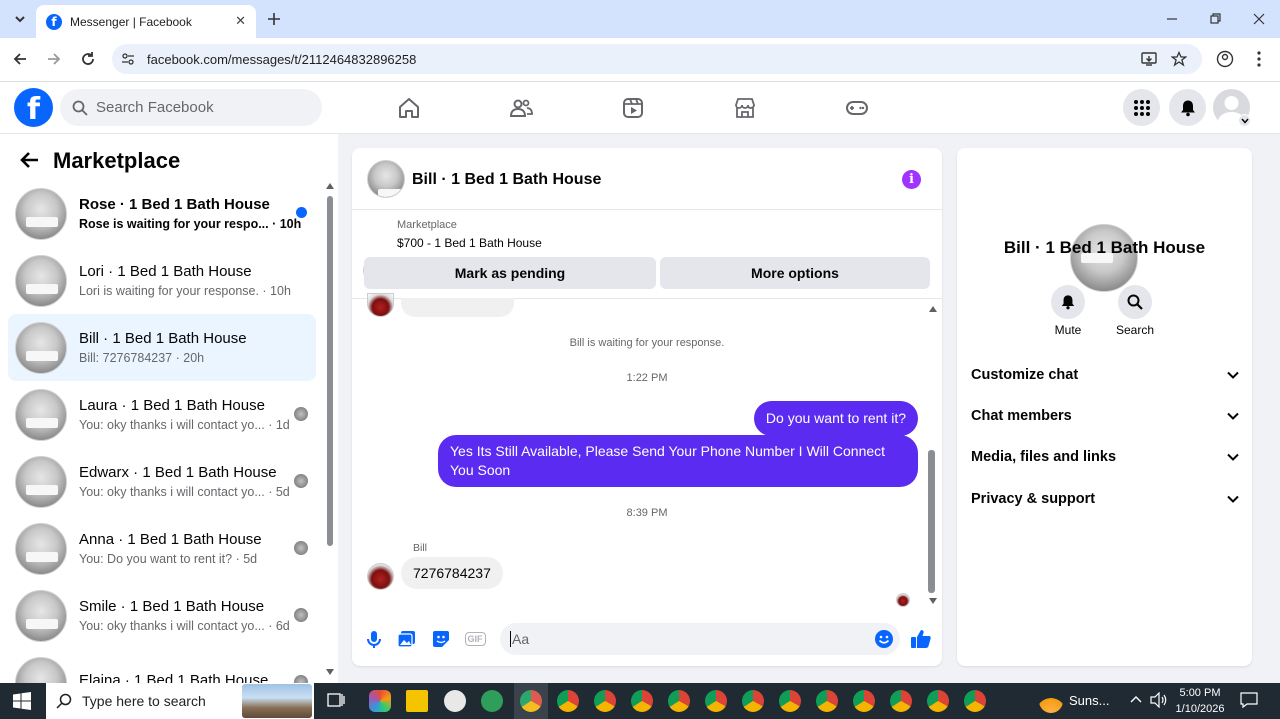  I want to click on new-tab-icon, so click(274, 19).